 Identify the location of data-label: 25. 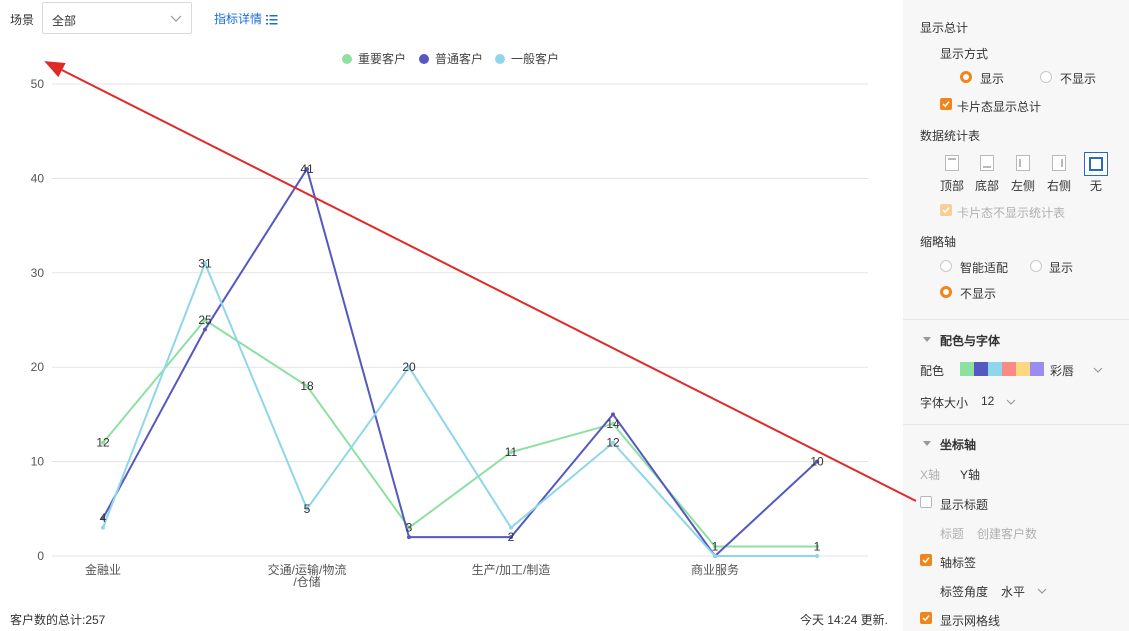
(205, 320).